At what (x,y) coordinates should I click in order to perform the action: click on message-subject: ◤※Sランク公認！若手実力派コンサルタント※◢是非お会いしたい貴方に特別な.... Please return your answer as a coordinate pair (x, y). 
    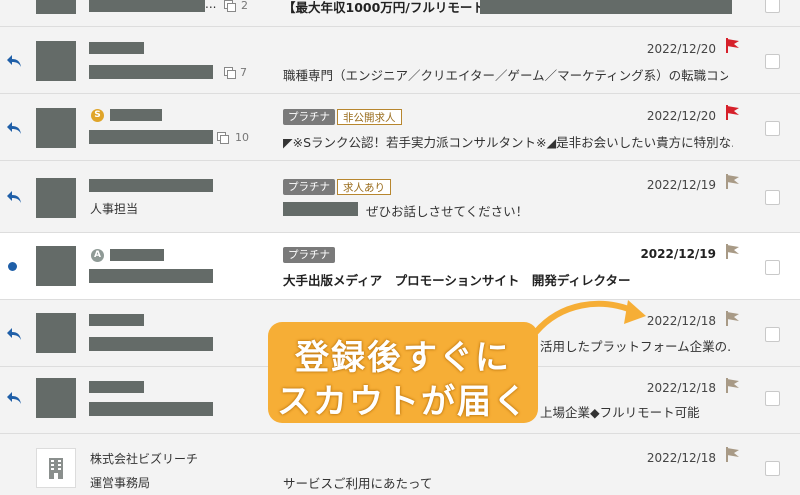
    Looking at the image, I should click on (508, 142).